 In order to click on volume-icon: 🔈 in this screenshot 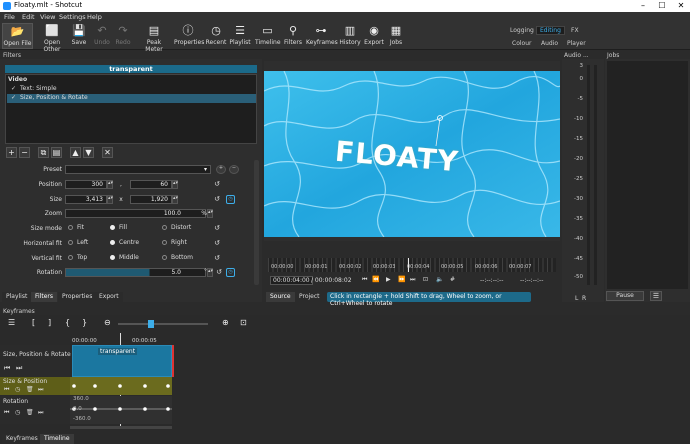, I will do `click(439, 279)`.